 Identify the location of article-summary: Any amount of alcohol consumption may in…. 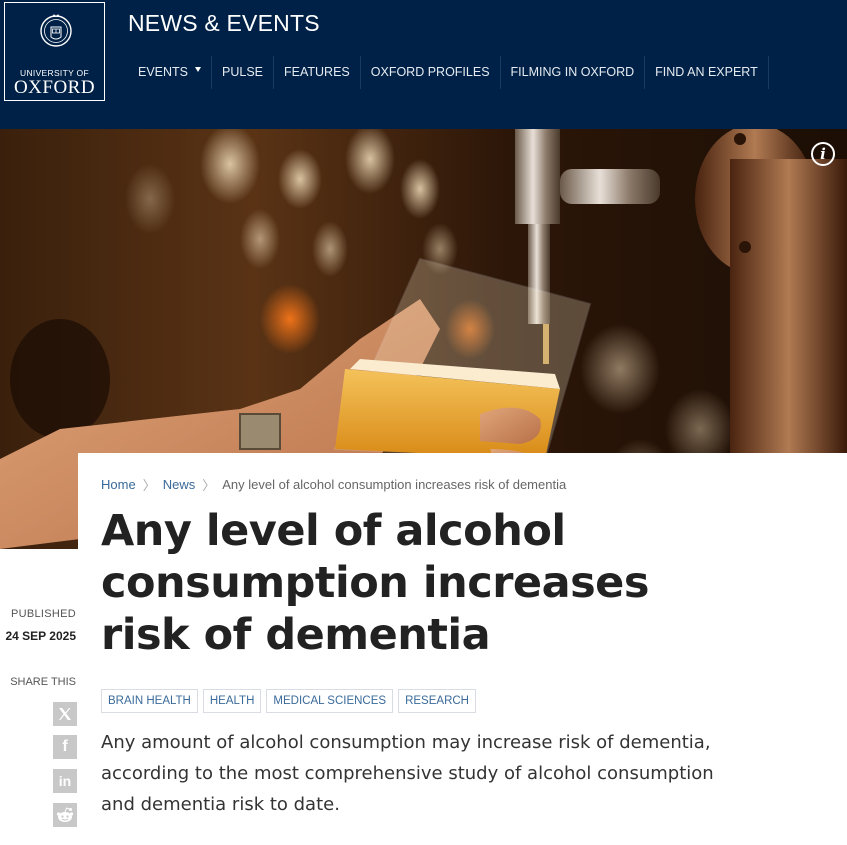
(407, 773).